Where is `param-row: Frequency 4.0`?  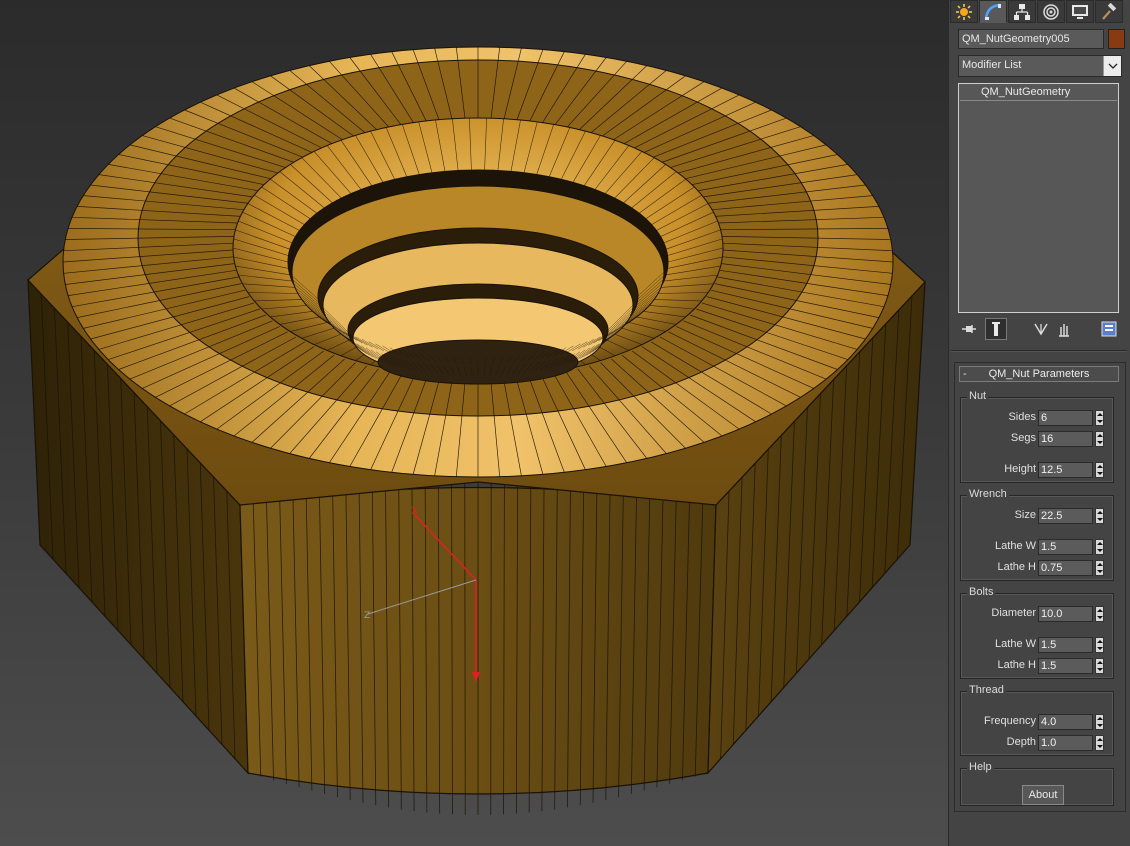
param-row: Frequency 4.0 is located at coordinates (1038, 722).